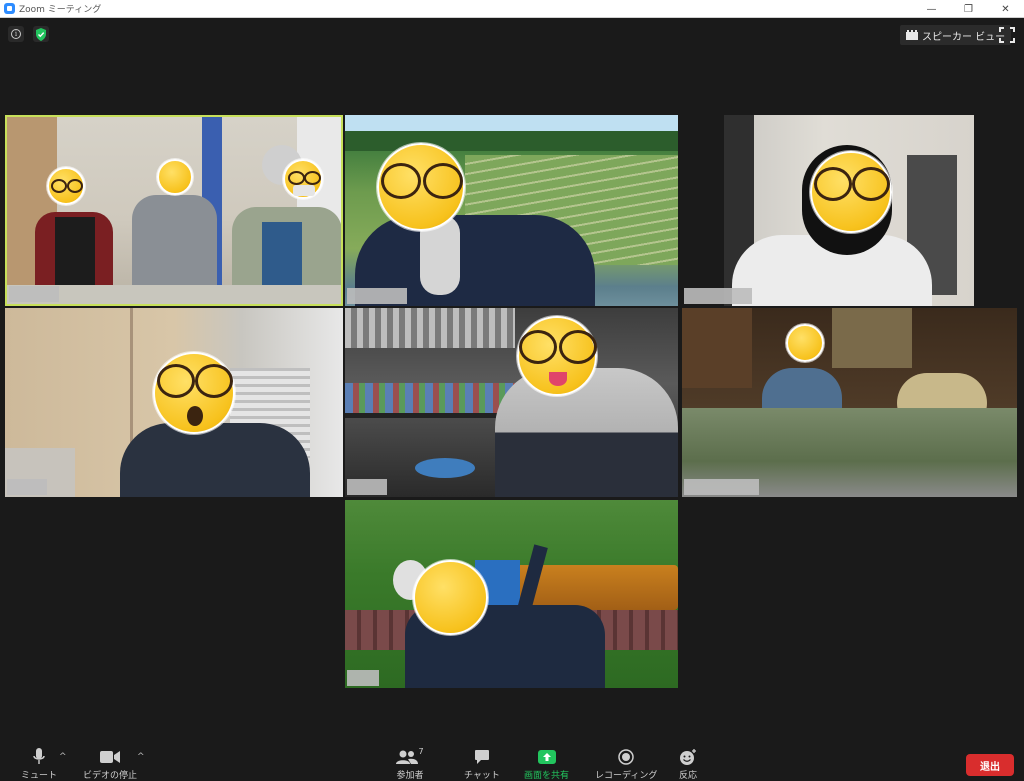 The height and width of the screenshot is (781, 1024). What do you see at coordinates (63, 757) in the screenshot?
I see `mute-options-chevron-icon: ^` at bounding box center [63, 757].